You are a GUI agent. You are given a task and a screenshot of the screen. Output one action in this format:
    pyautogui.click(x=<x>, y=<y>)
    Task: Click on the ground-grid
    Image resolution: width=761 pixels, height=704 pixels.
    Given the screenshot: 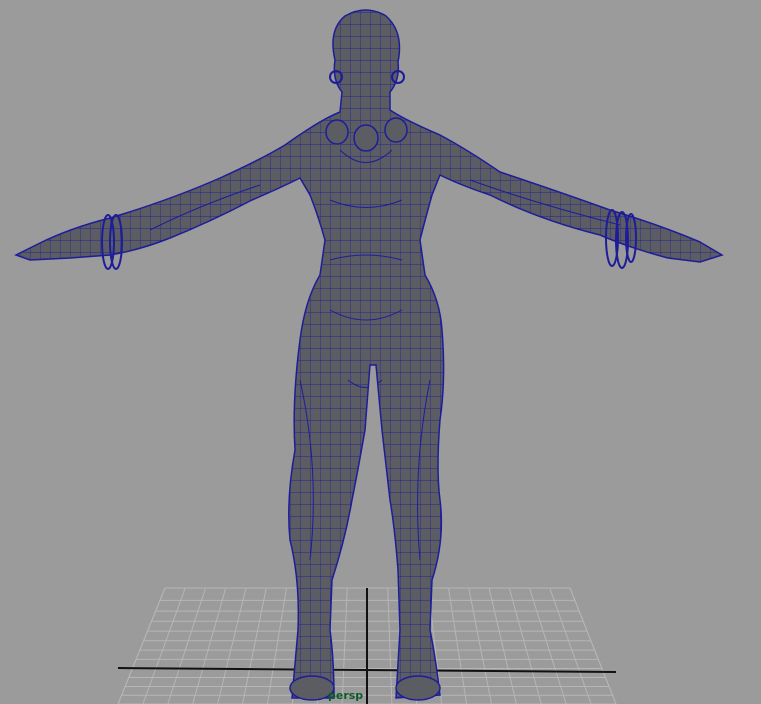 What is the action you would take?
    pyautogui.click(x=367, y=645)
    